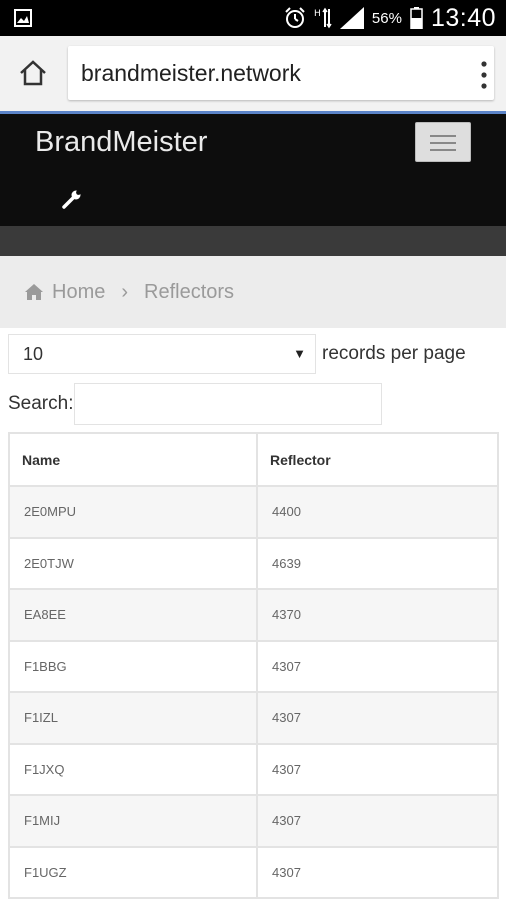  Describe the element at coordinates (33, 73) in the screenshot. I see `home-icon` at that location.